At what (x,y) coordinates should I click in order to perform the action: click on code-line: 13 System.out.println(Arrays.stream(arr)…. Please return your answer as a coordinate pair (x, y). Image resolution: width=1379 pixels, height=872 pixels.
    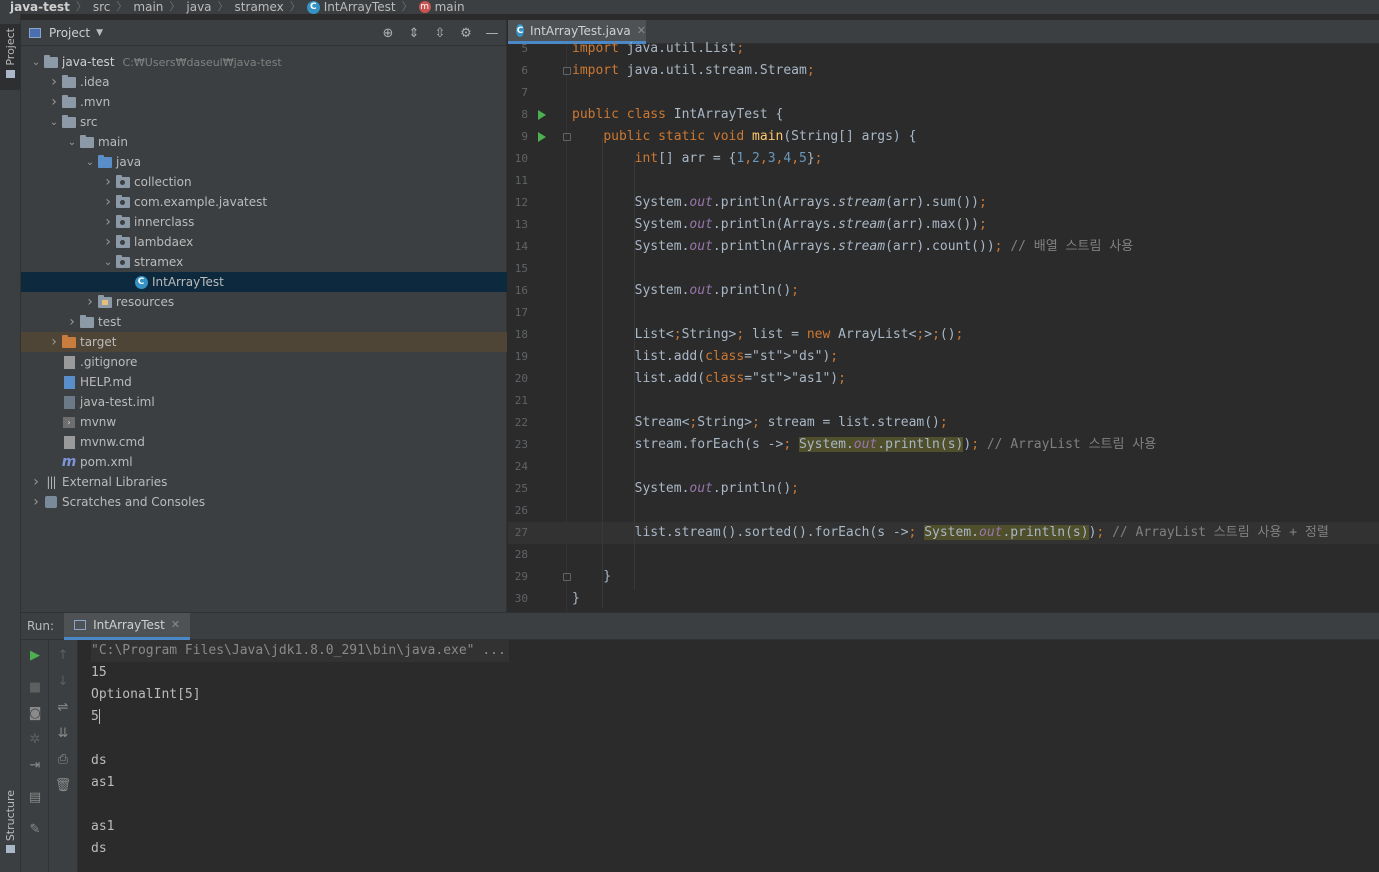
    Looking at the image, I should click on (943, 225).